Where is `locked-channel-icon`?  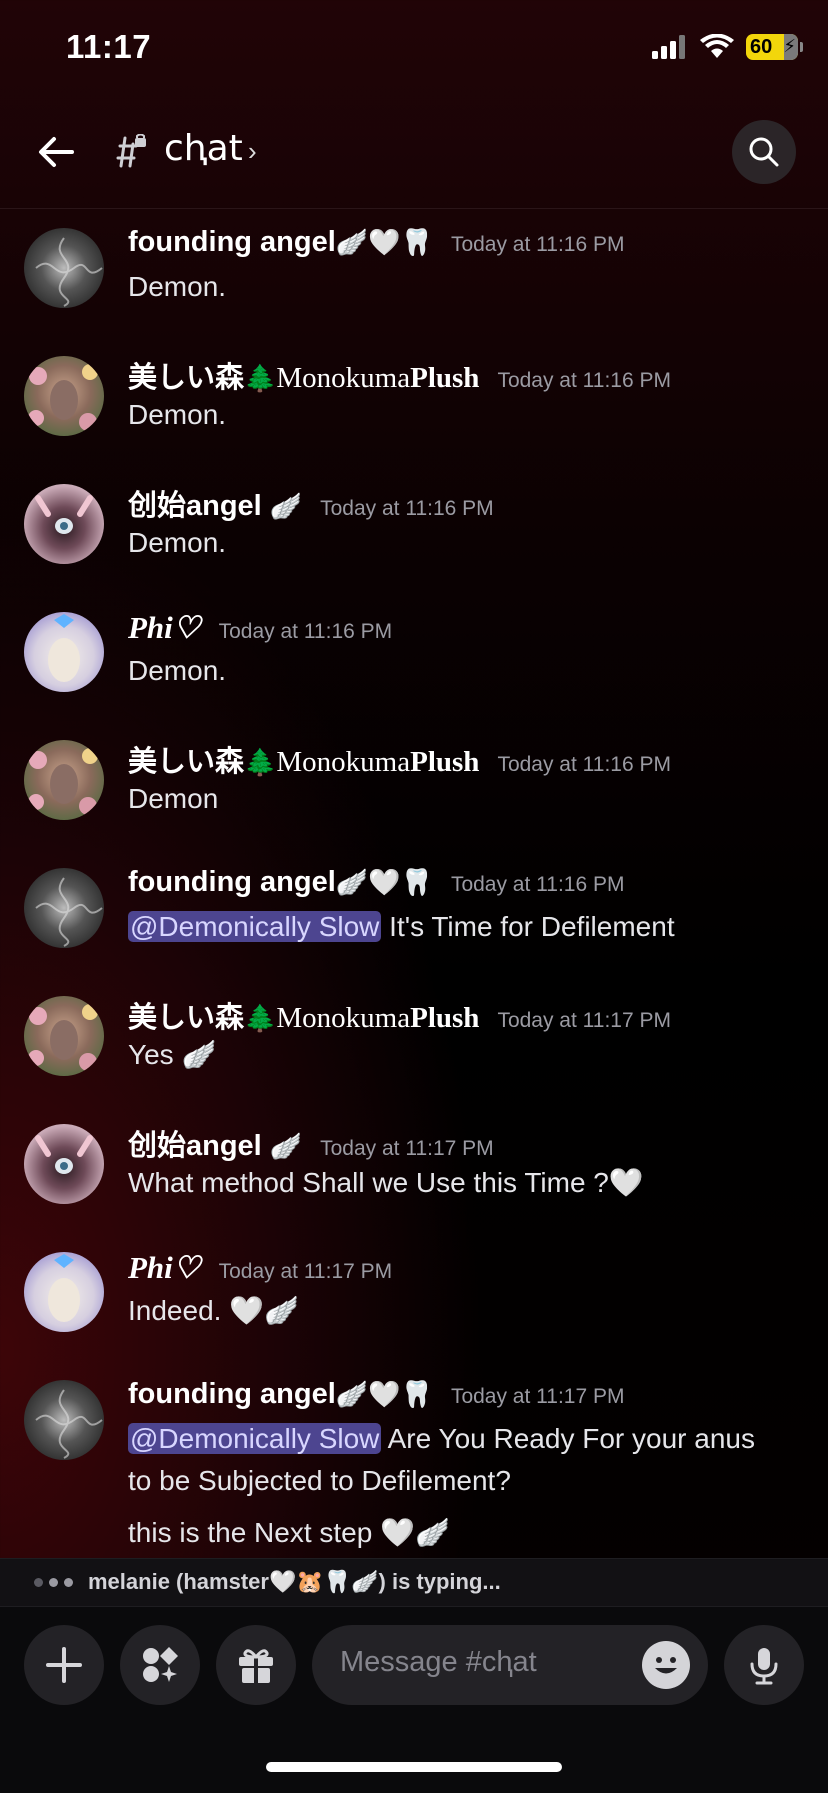
locked-channel-icon is located at coordinates (131, 151).